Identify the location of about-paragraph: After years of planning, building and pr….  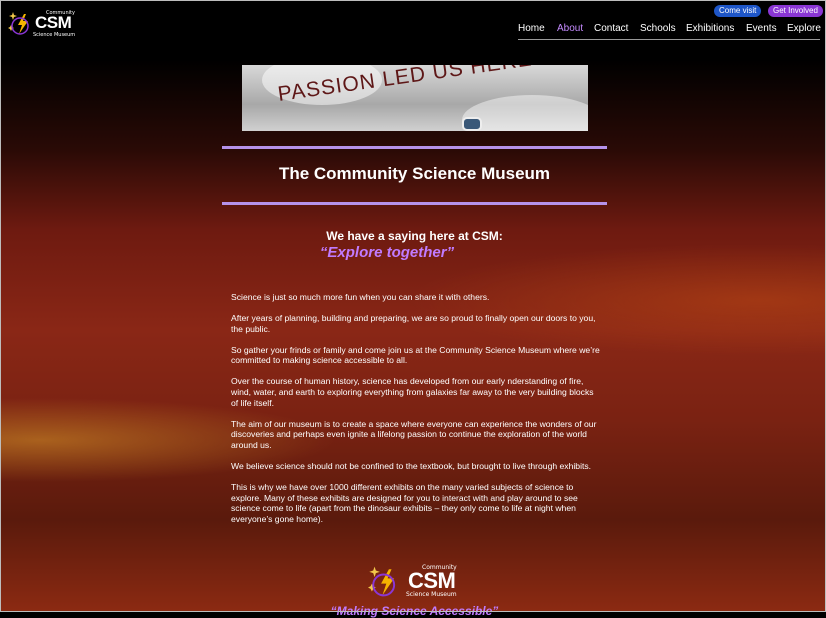
(413, 323).